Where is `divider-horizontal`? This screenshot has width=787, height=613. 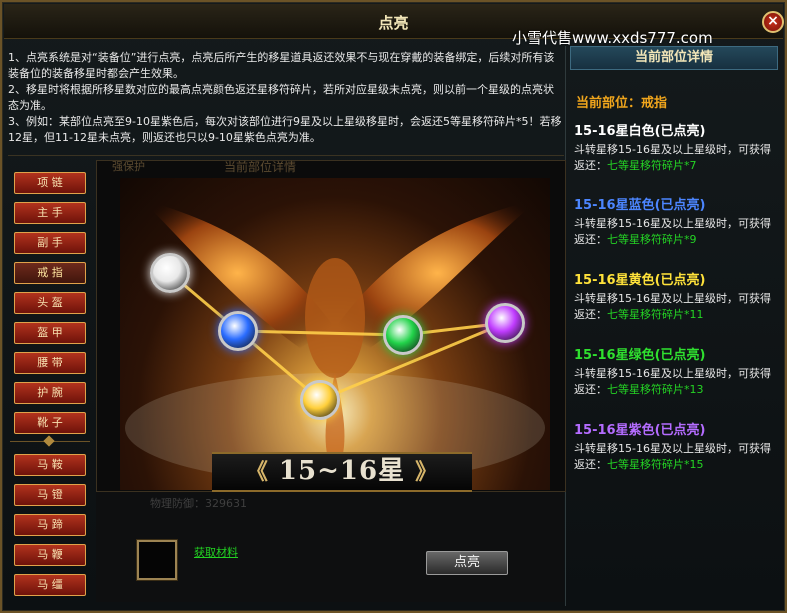 divider-horizontal is located at coordinates (286, 155).